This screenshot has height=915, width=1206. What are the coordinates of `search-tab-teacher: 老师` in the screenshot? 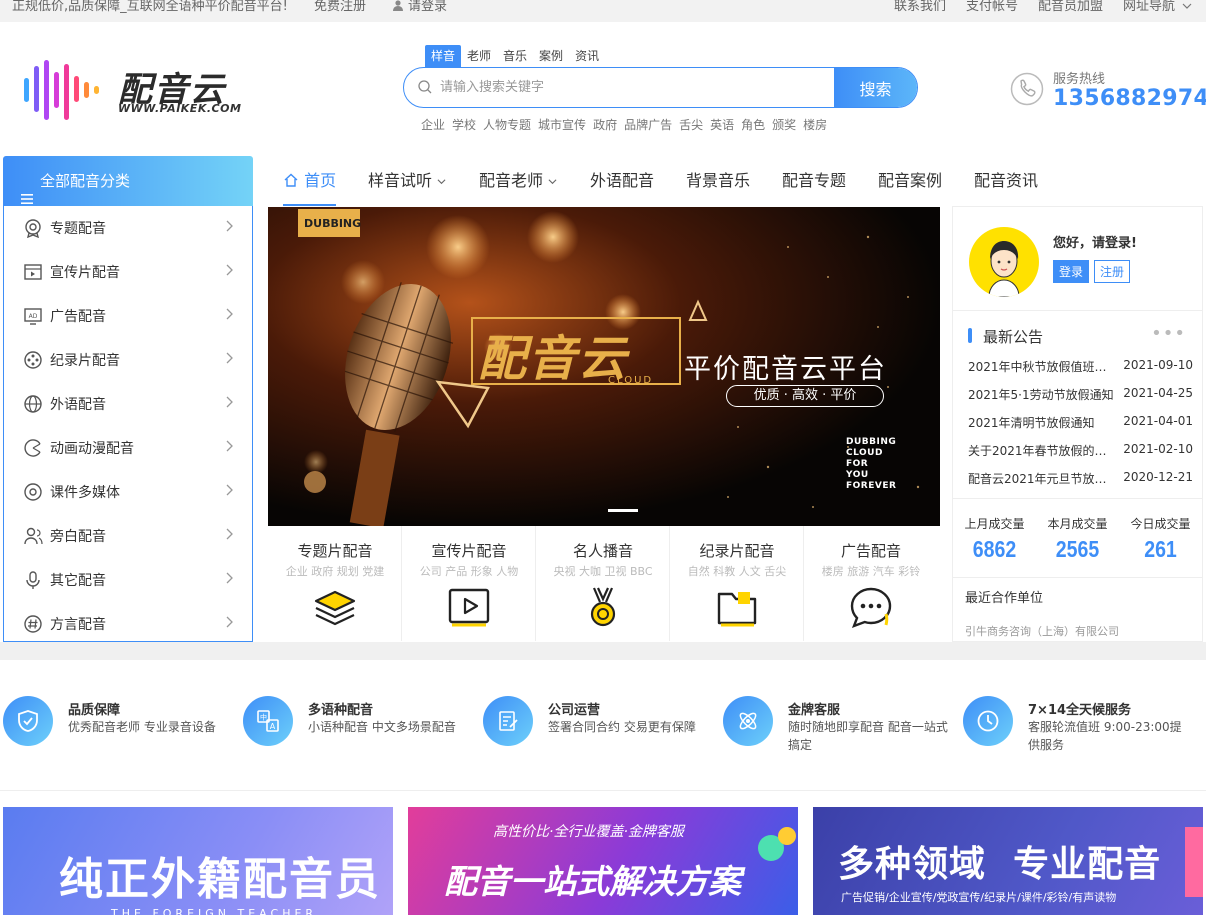 It's located at (479, 56).